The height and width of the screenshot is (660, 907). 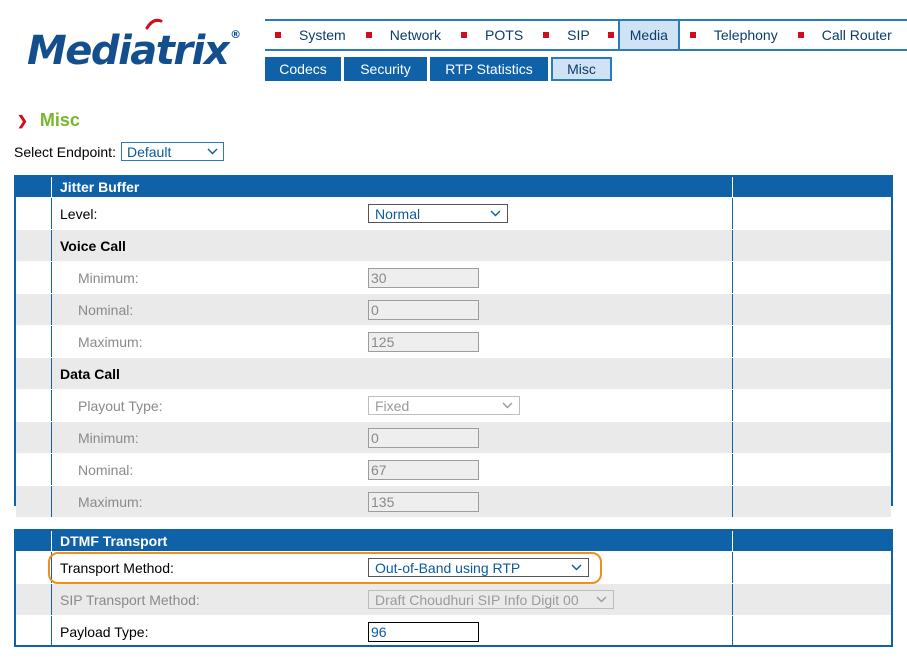 What do you see at coordinates (149, 151) in the screenshot?
I see `endpoint-value: Default` at bounding box center [149, 151].